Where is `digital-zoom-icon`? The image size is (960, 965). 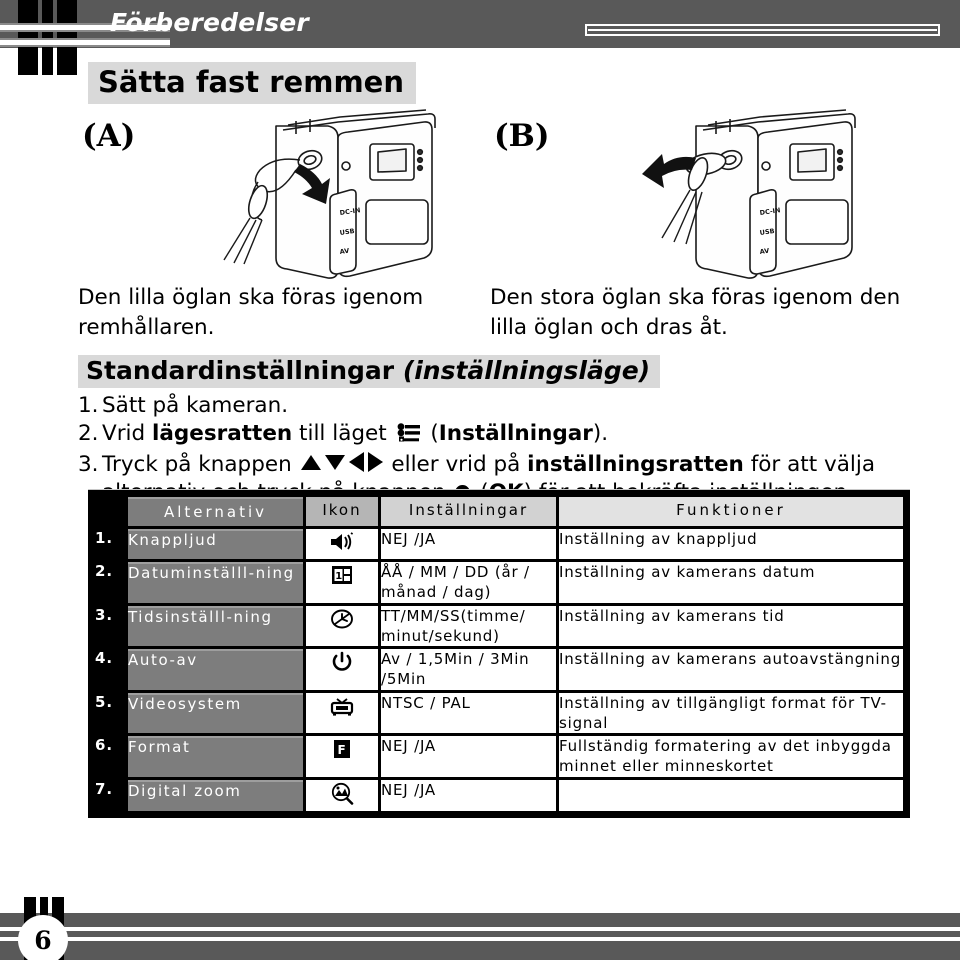 digital-zoom-icon is located at coordinates (342, 793).